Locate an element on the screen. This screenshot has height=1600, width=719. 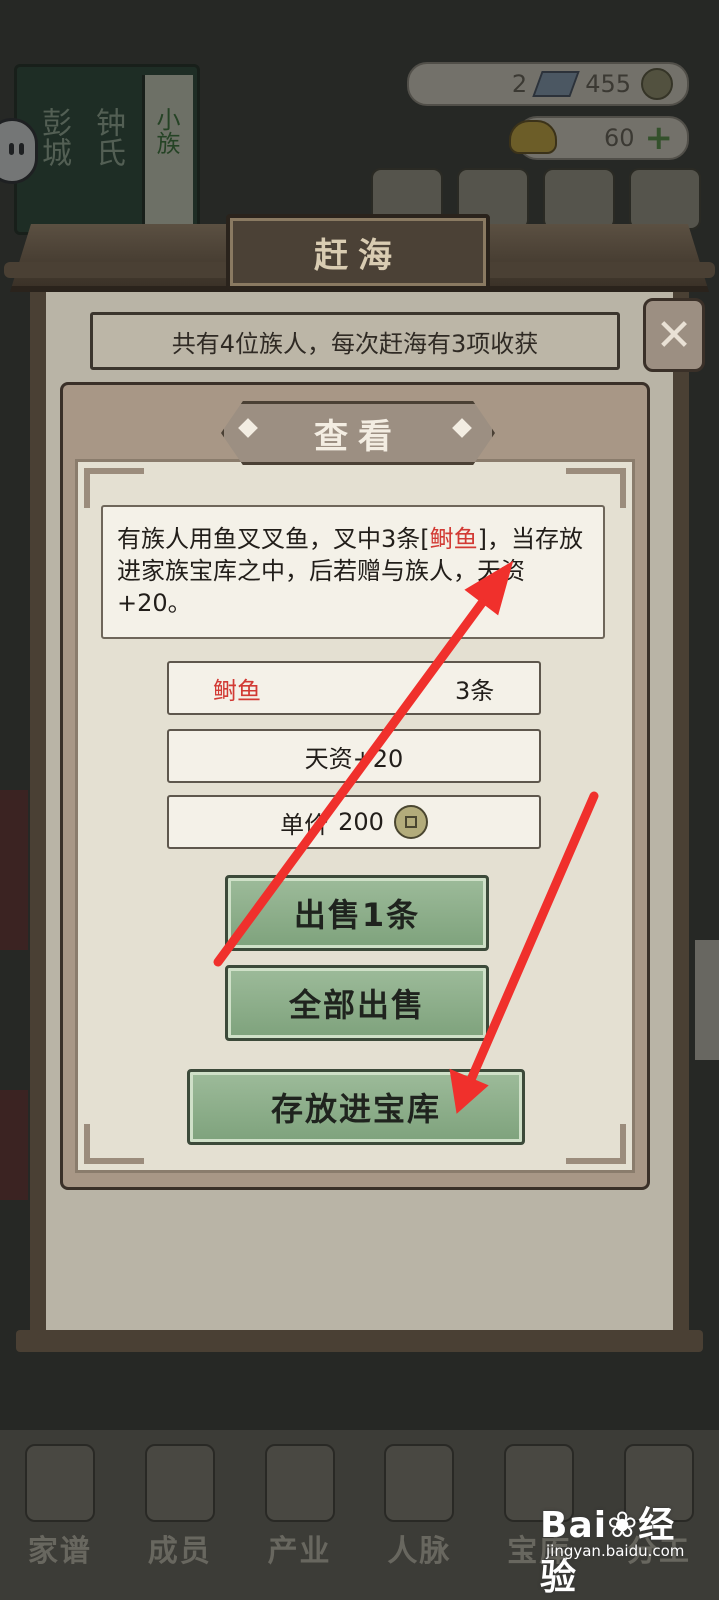
item-effect: 天资+20 is located at coordinates (354, 758).